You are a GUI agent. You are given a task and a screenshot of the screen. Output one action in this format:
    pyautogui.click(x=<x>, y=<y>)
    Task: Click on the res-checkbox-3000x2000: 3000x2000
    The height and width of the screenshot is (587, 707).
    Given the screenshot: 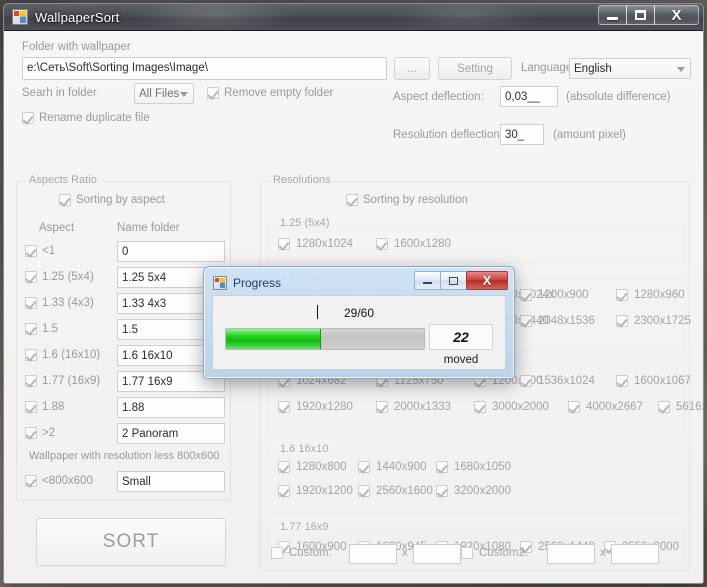 What is the action you would take?
    pyautogui.click(x=511, y=407)
    